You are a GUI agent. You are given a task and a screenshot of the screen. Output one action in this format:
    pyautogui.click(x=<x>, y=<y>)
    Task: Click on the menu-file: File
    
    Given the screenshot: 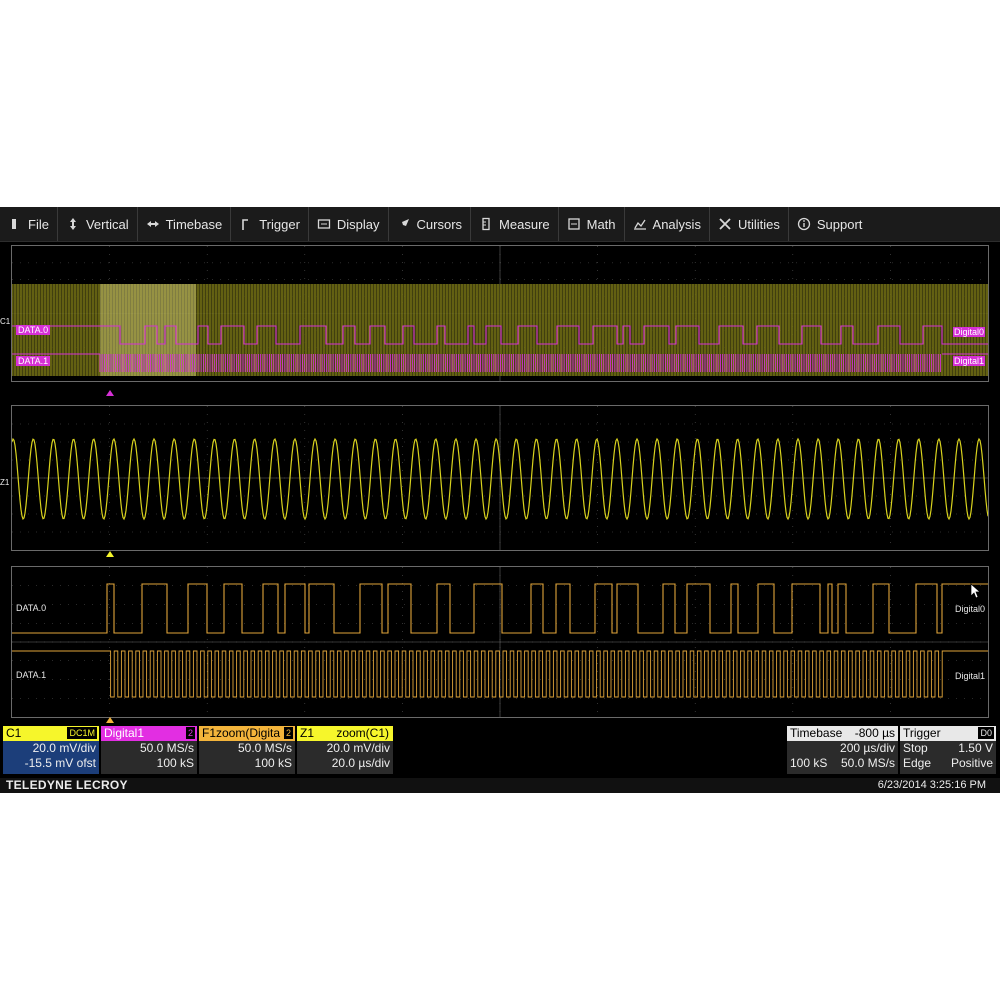 What is the action you would take?
    pyautogui.click(x=29, y=224)
    